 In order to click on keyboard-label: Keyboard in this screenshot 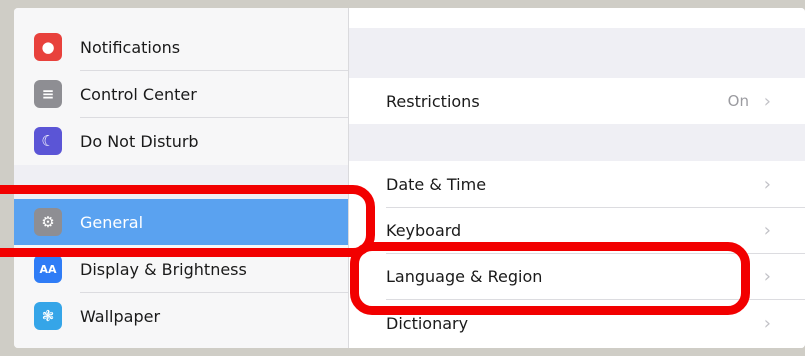, I will do `click(424, 230)`.